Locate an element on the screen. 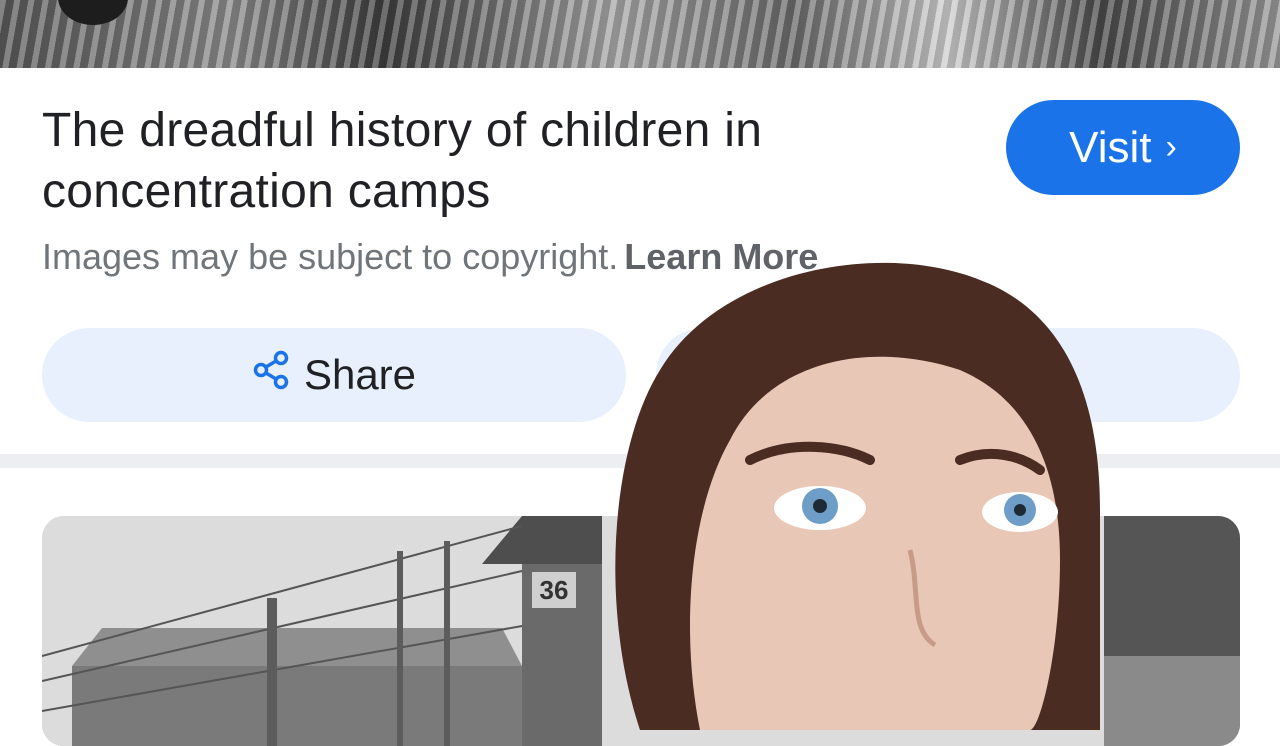  barrack-number: 36 is located at coordinates (554, 590).